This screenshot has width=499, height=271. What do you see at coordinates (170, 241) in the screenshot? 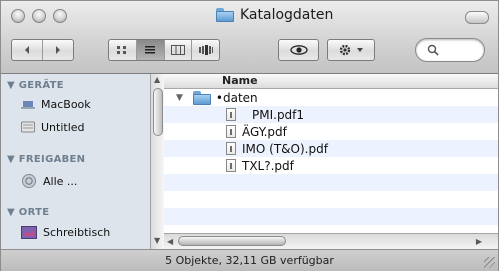
I see `scroll-left-arrow-icon: ◀` at bounding box center [170, 241].